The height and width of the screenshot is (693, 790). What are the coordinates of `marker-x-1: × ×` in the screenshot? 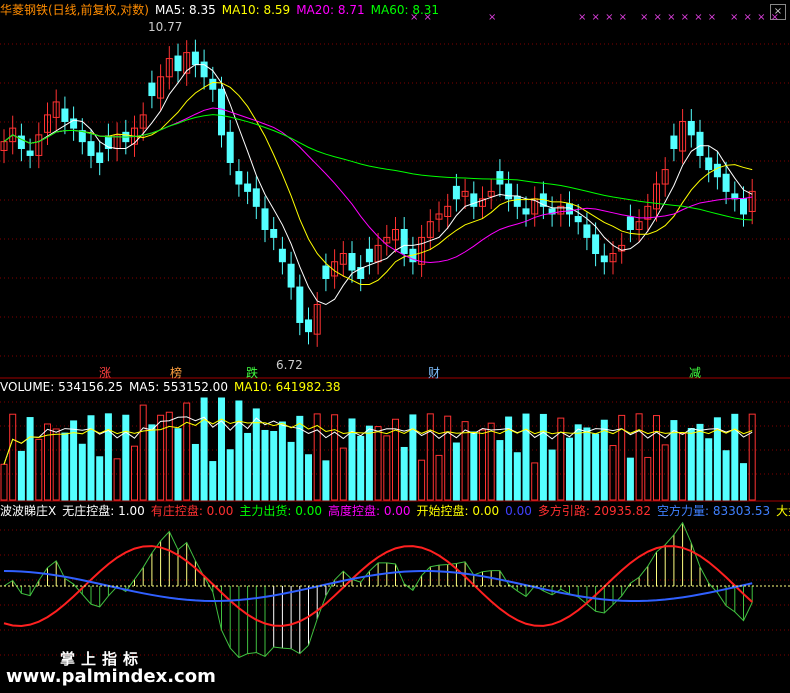 It's located at (421, 17).